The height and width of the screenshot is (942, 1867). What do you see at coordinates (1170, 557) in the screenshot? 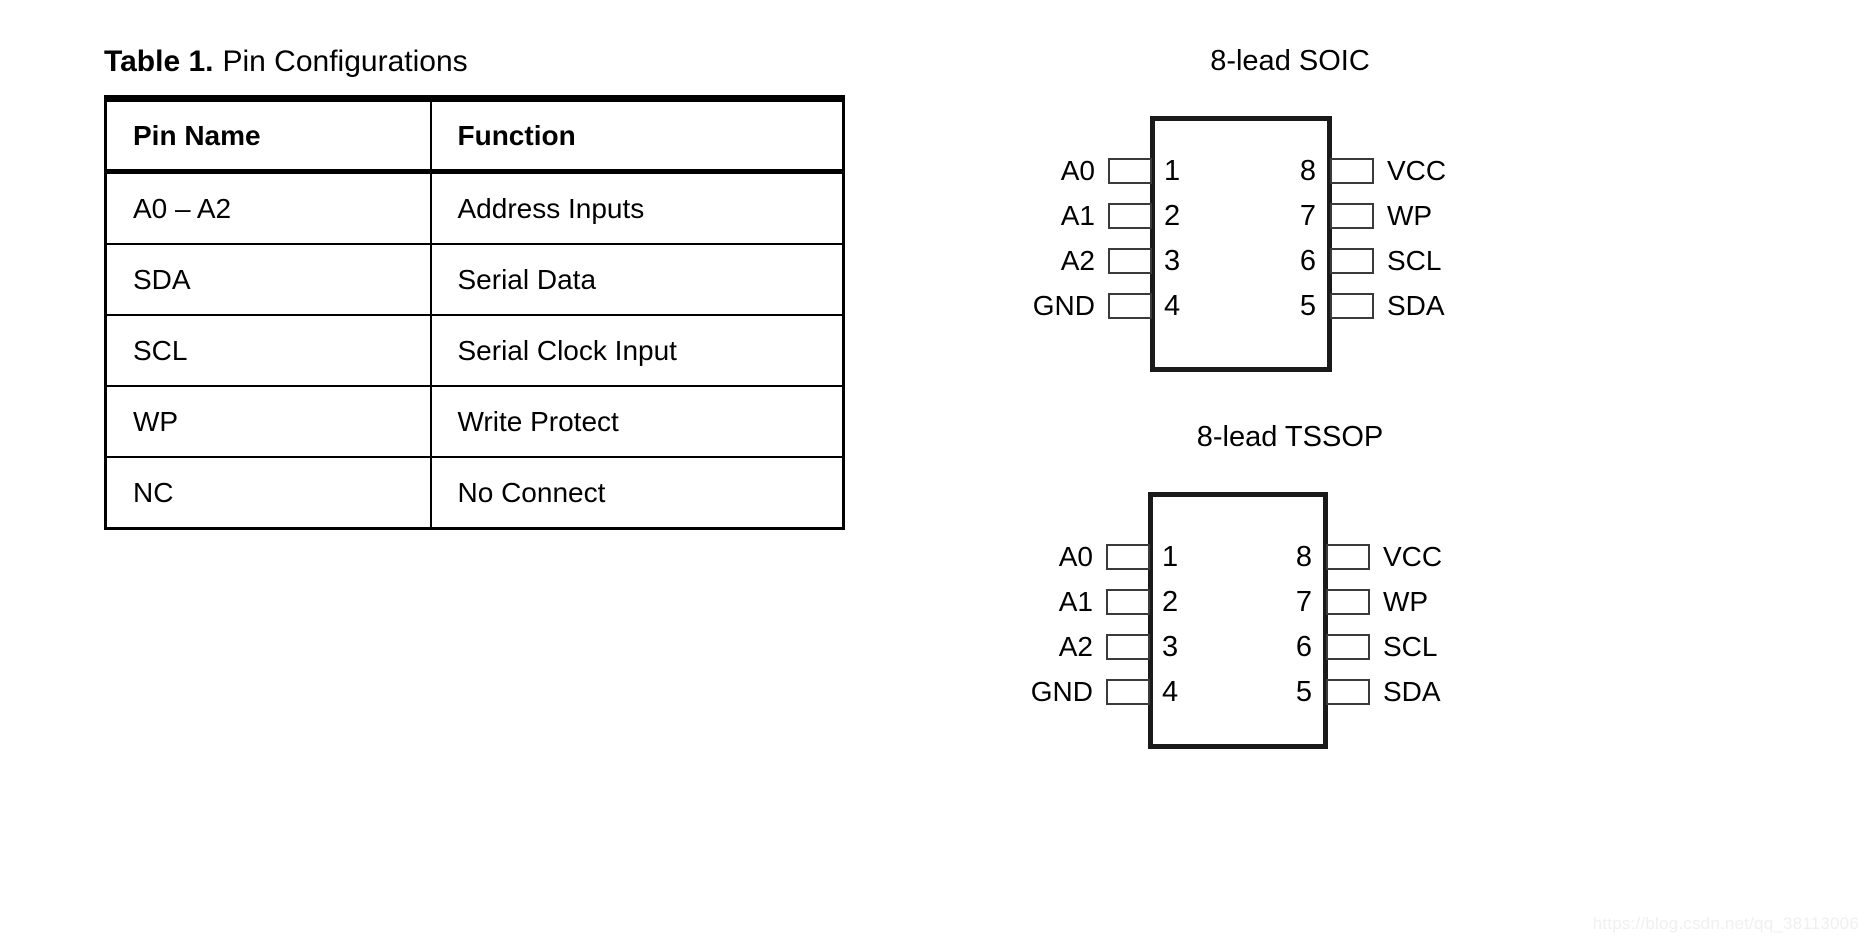
I see `tssop-pin-number-1: 1` at bounding box center [1170, 557].